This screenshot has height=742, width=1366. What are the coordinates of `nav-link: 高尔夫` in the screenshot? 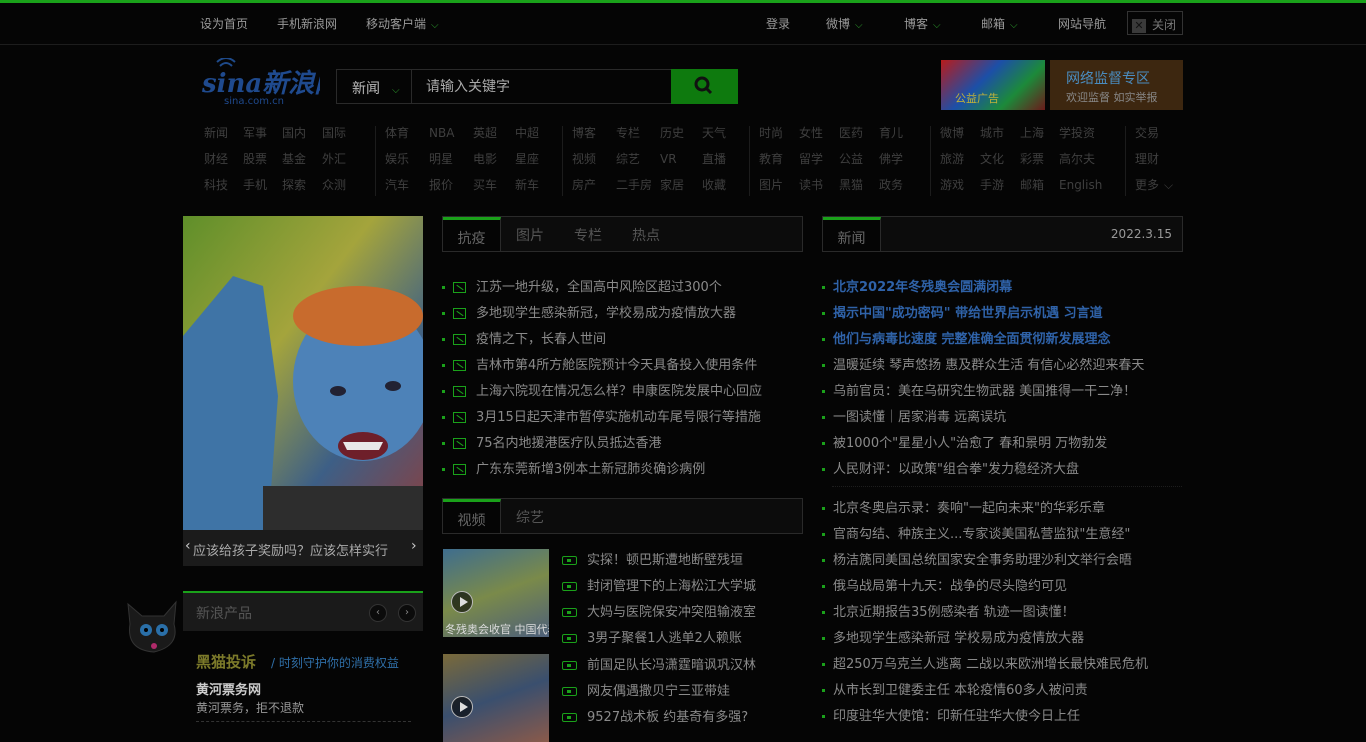 It's located at (1077, 158).